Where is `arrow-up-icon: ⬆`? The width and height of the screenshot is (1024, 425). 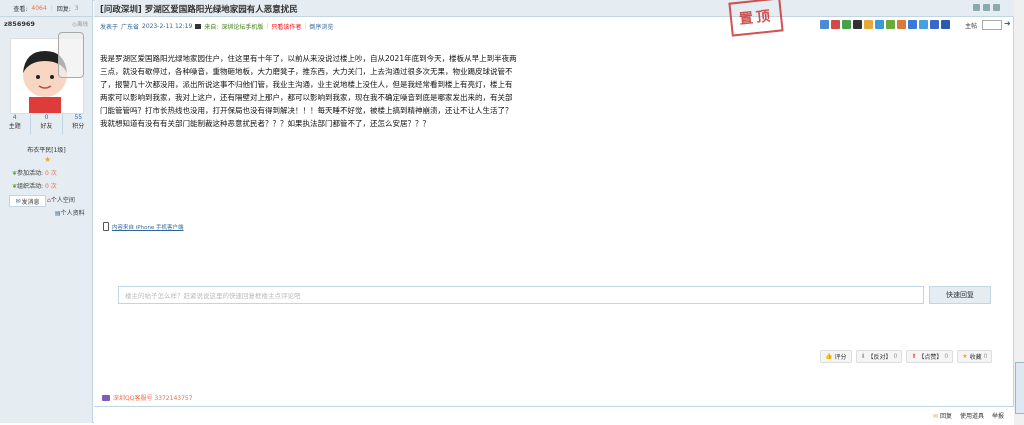
arrow-up-icon: ⬆ is located at coordinates (914, 356).